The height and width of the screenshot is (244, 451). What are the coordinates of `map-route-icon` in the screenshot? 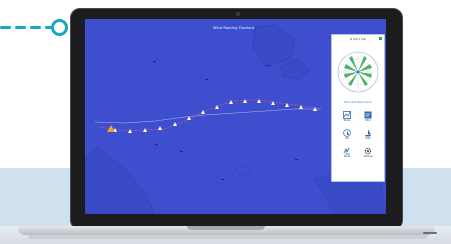 It's located at (347, 115).